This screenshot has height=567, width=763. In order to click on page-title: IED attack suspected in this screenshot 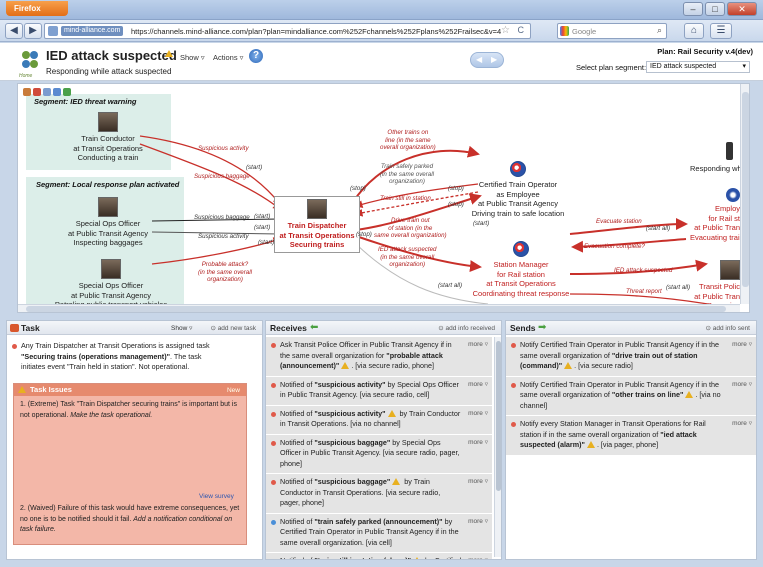, I will do `click(111, 55)`.